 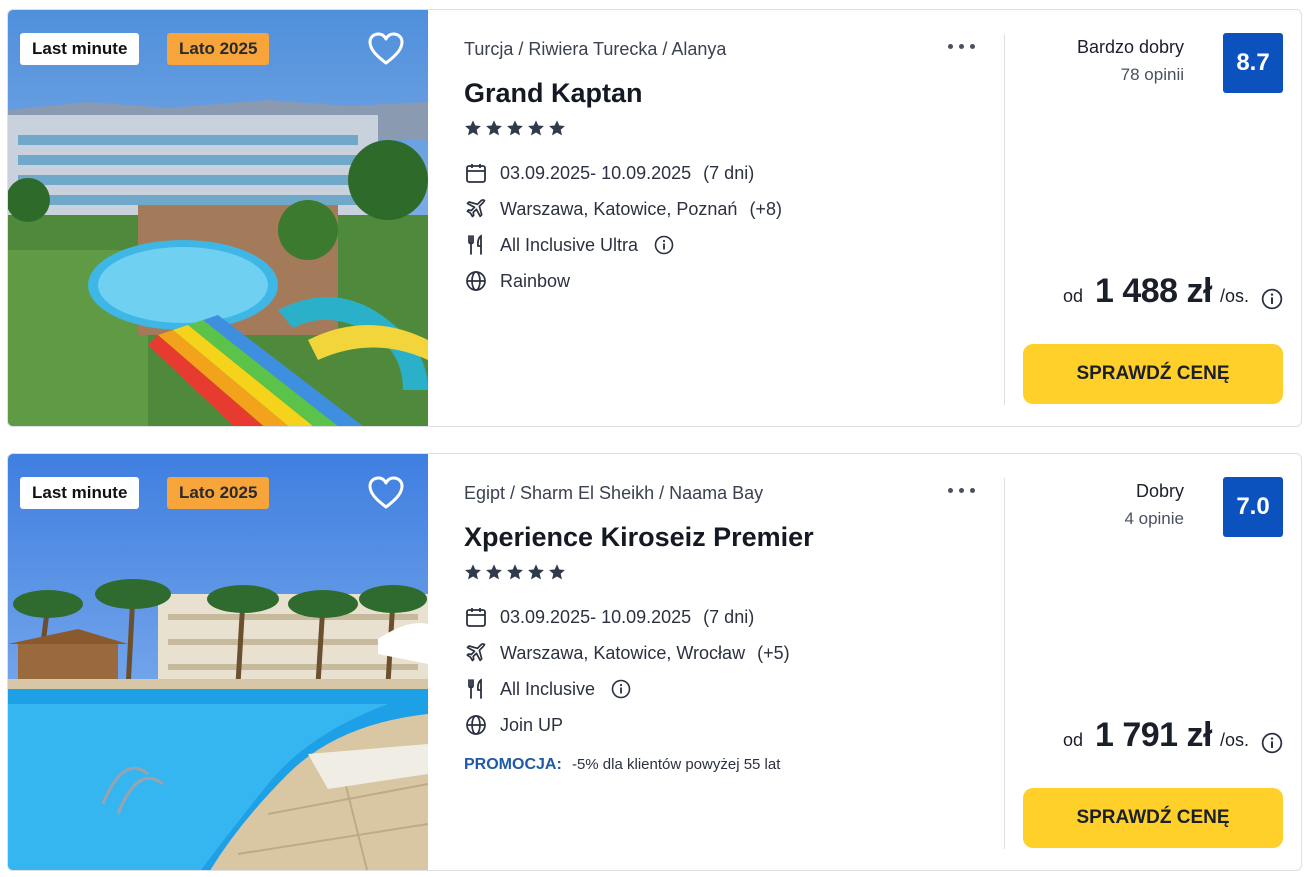 I want to click on board-type: All Inclusive Ultra, so click(x=569, y=244).